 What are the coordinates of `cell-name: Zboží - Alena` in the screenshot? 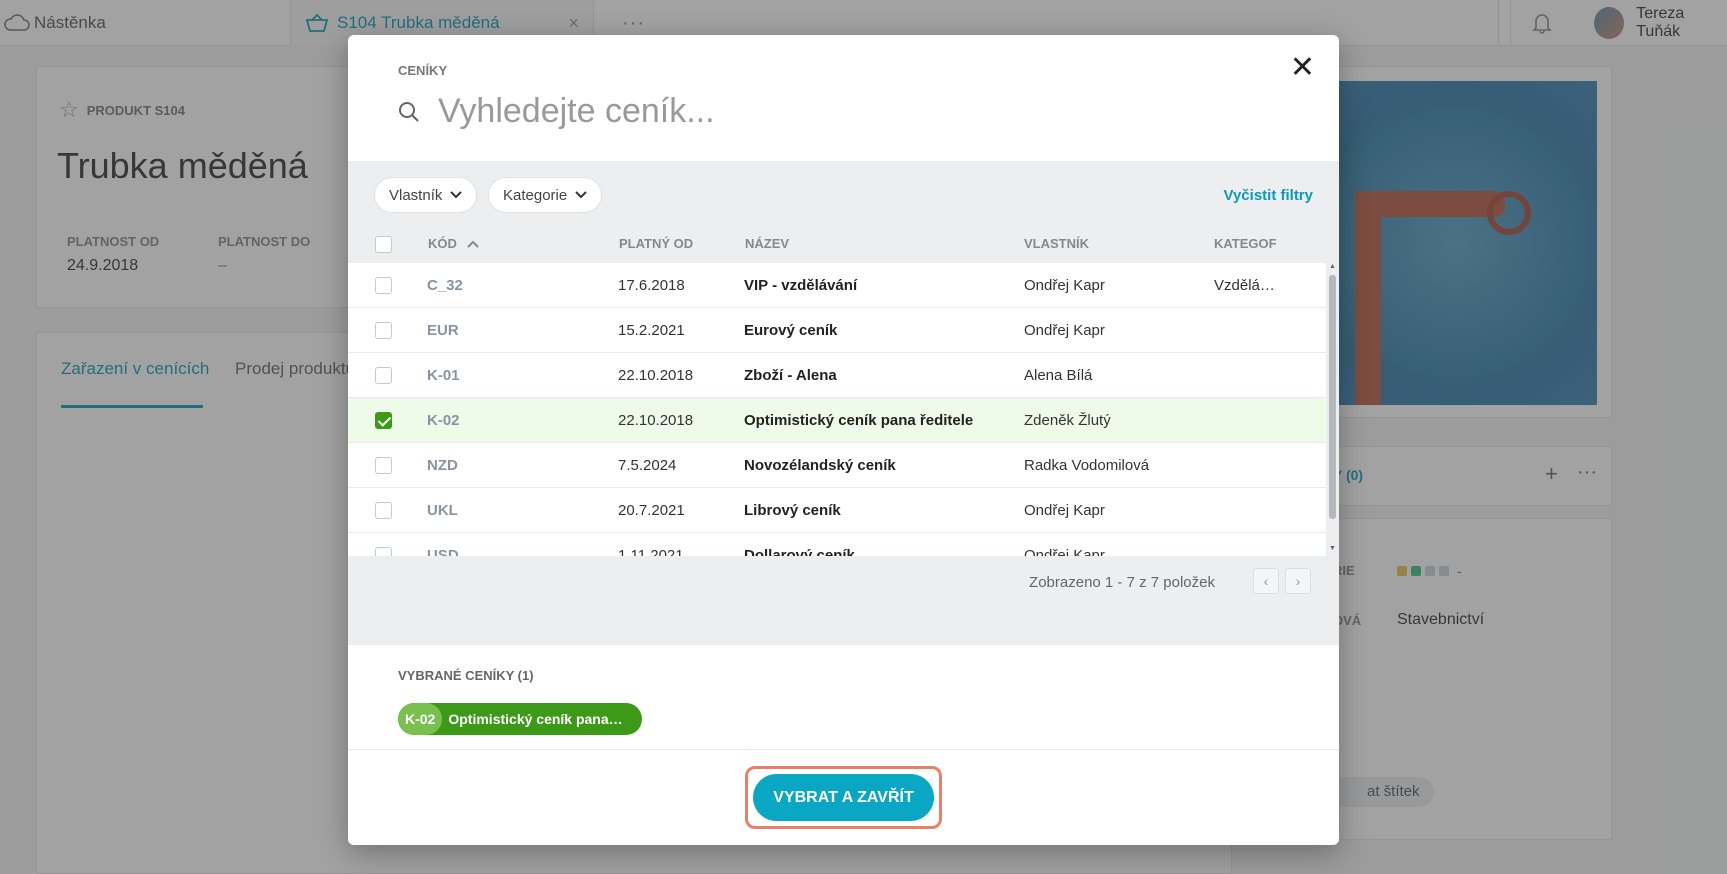 It's located at (790, 375).